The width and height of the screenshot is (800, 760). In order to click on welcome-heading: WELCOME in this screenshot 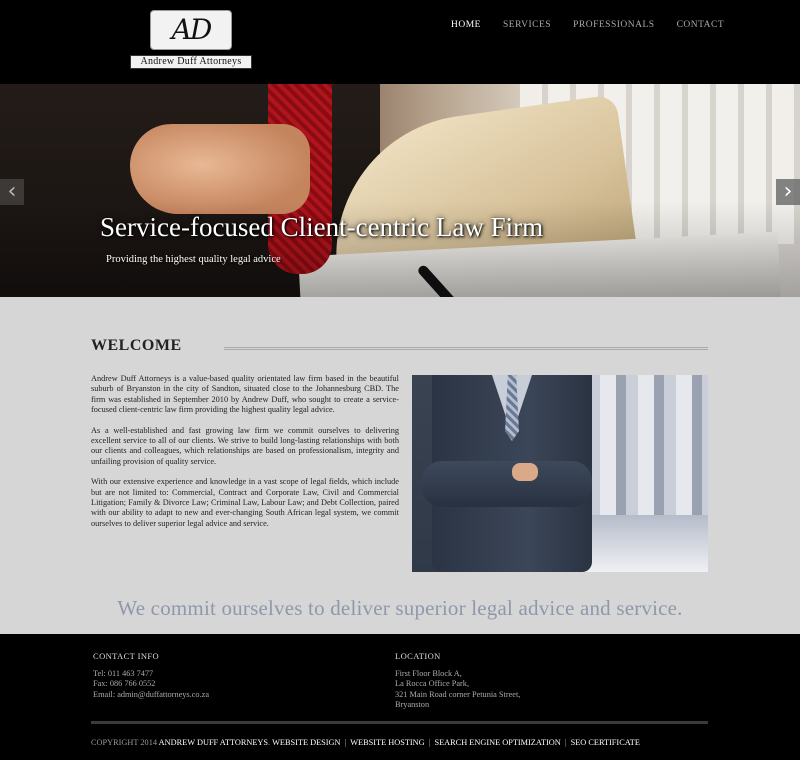, I will do `click(136, 345)`.